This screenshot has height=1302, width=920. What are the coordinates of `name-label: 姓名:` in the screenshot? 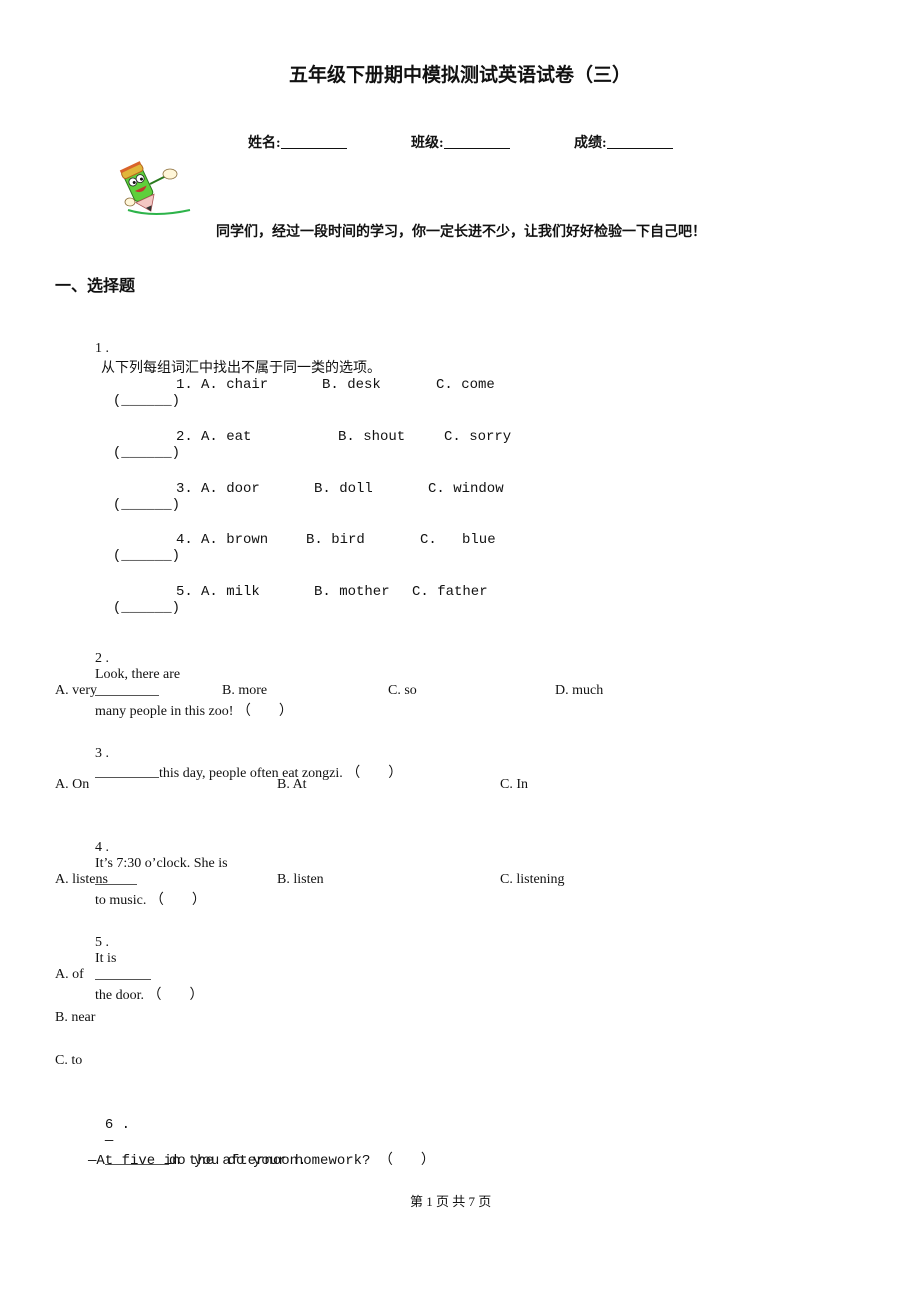 It's located at (264, 143).